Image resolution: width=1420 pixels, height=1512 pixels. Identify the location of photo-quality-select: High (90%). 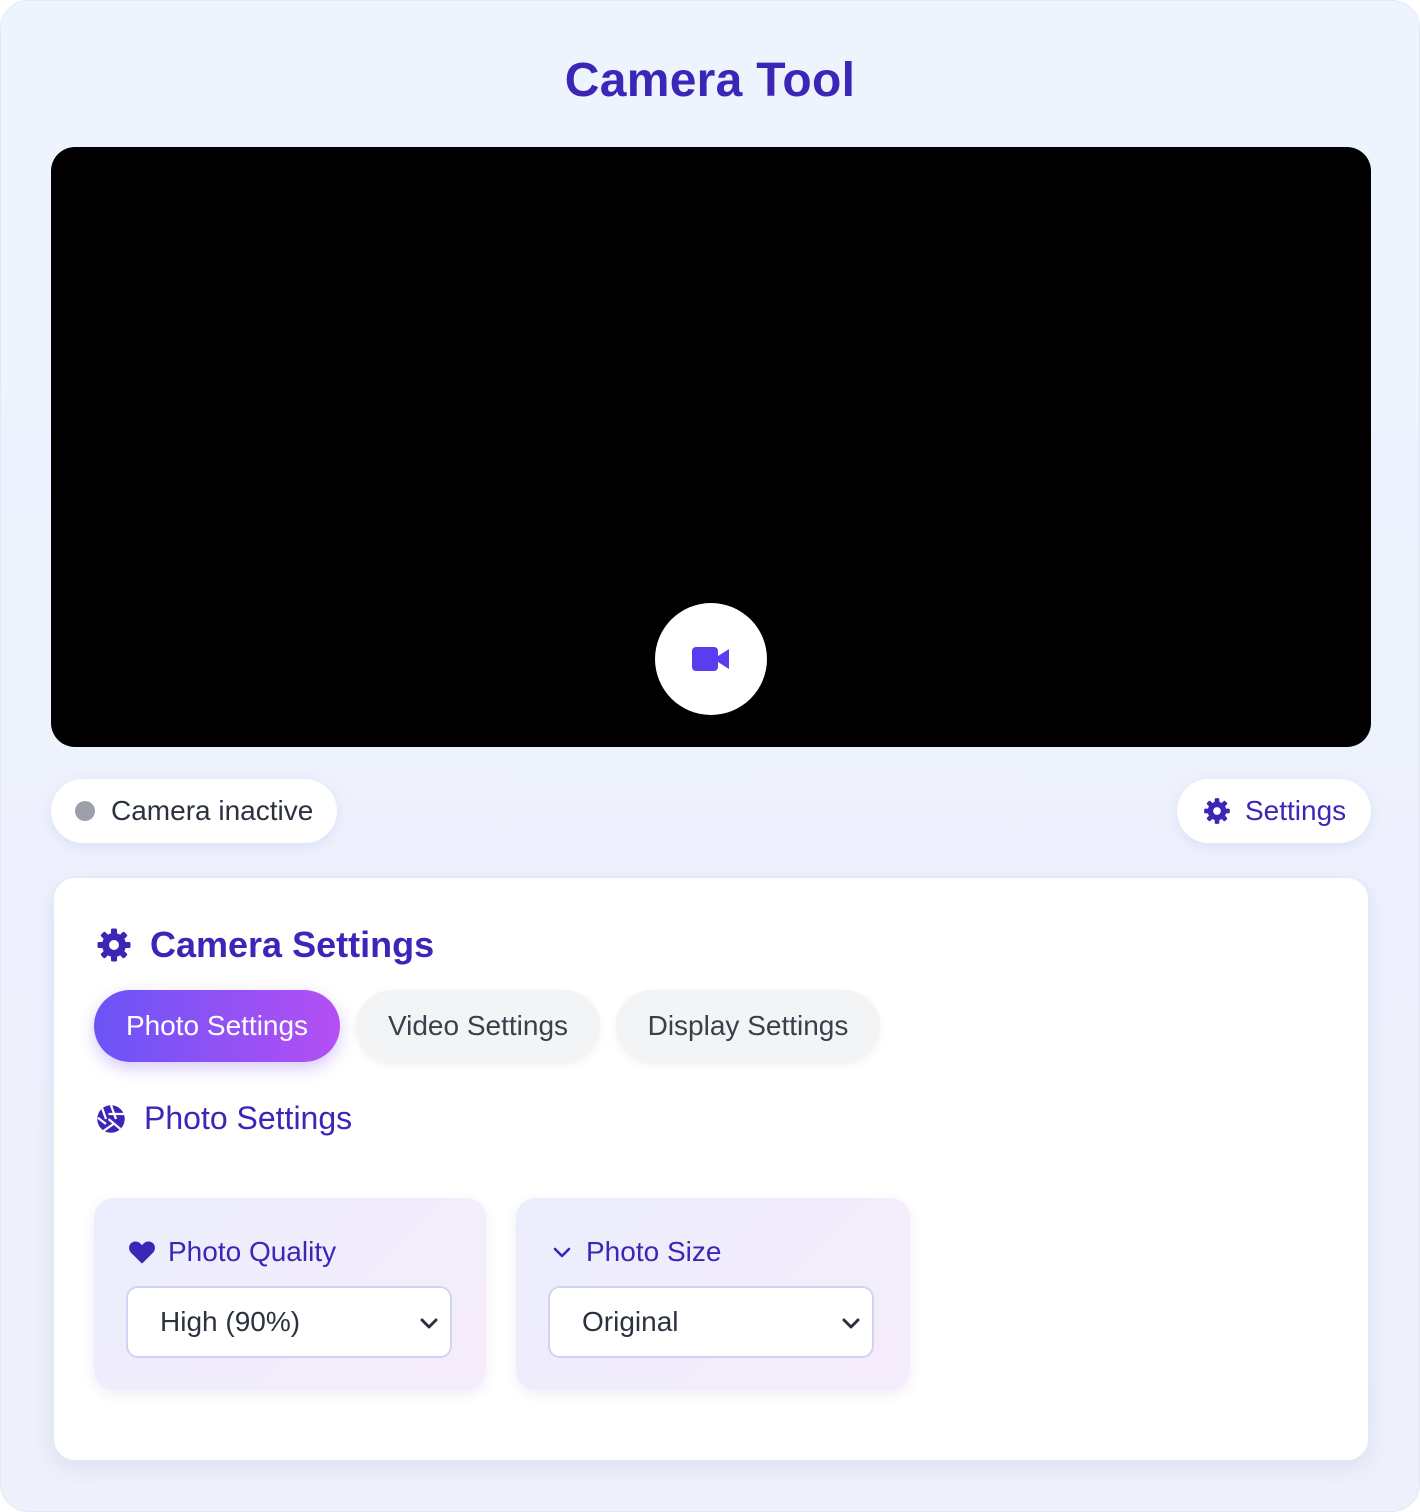
(289, 1322).